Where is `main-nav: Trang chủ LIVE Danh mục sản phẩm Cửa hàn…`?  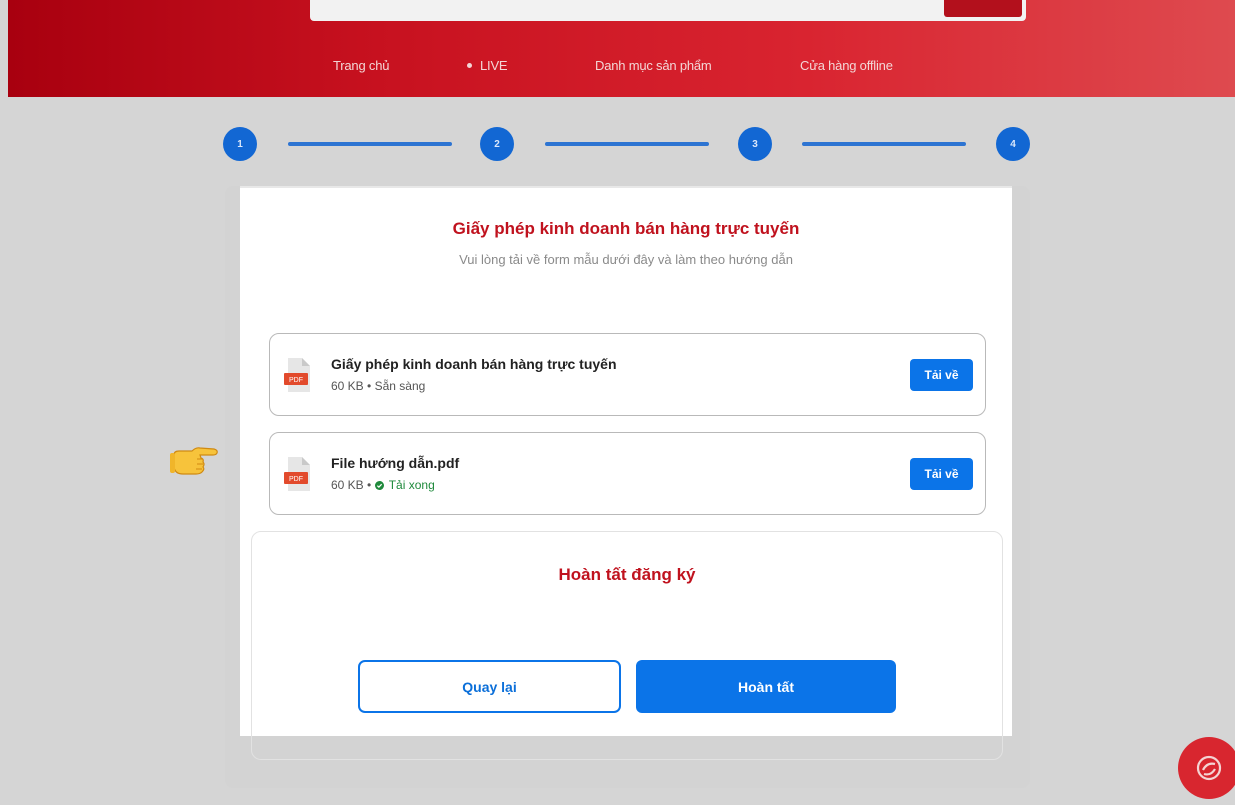
main-nav: Trang chủ LIVE Danh mục sản phẩm Cửa hàn… is located at coordinates (621, 68).